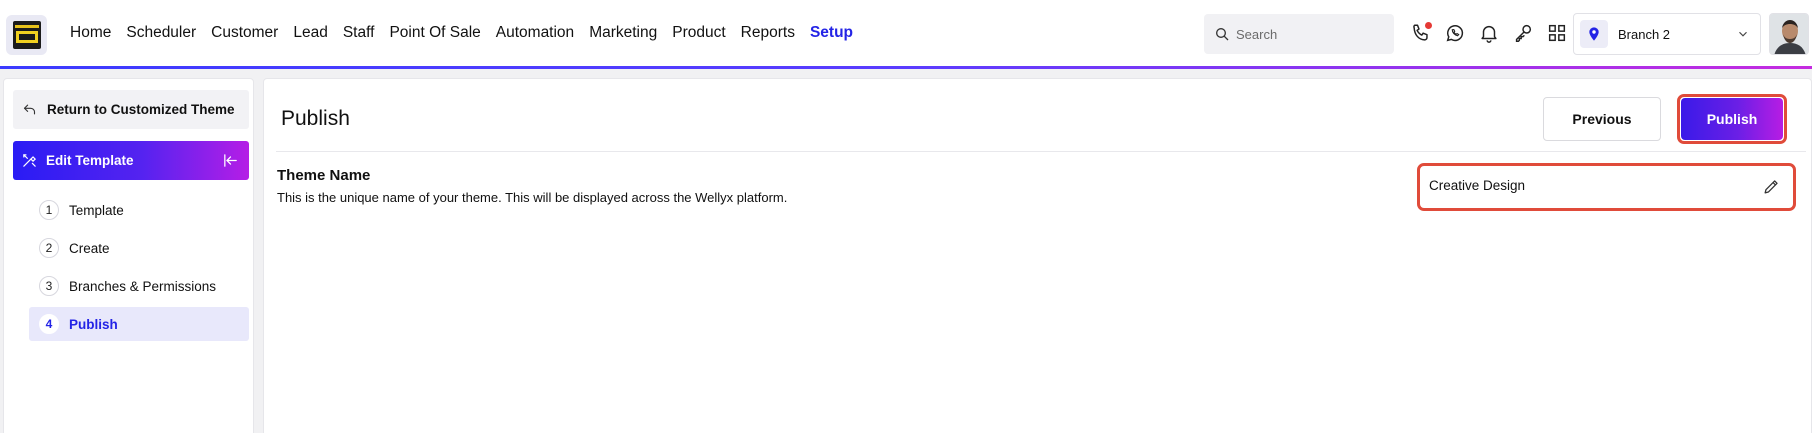  What do you see at coordinates (89, 248) in the screenshot?
I see `step-label: Create` at bounding box center [89, 248].